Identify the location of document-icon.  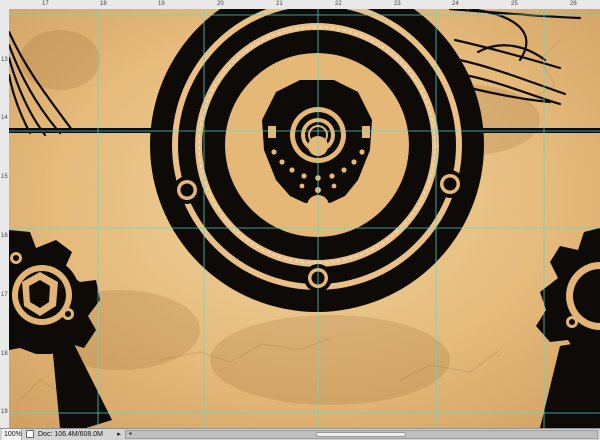
(30, 434).